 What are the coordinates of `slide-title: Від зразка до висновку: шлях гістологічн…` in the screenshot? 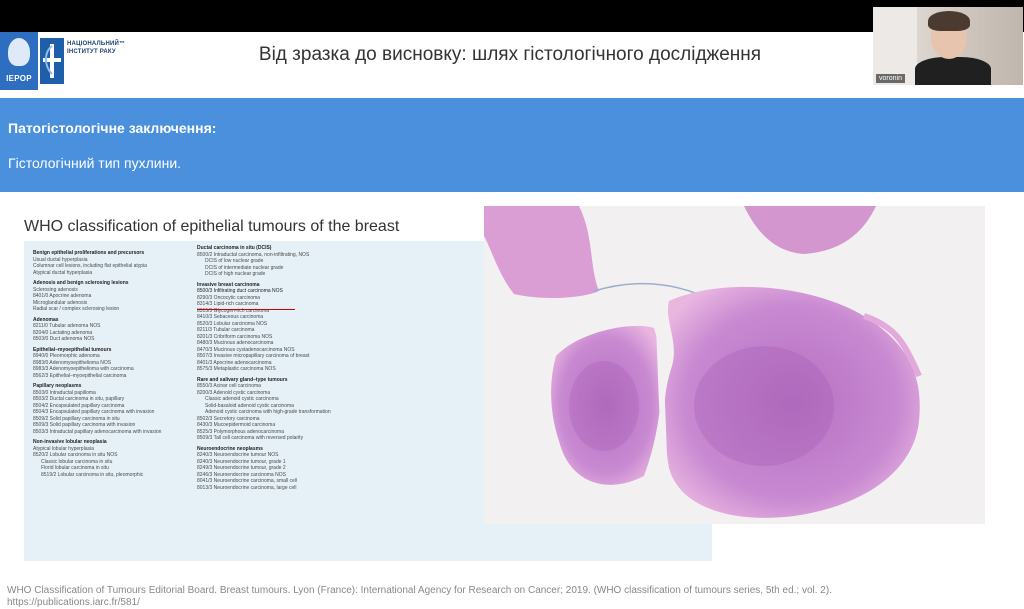 It's located at (510, 54).